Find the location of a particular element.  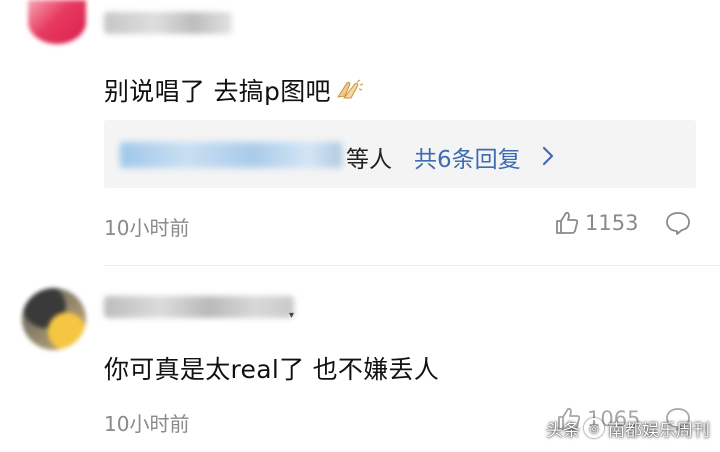

view-replies-link: 共6条回复 is located at coordinates (467, 157).